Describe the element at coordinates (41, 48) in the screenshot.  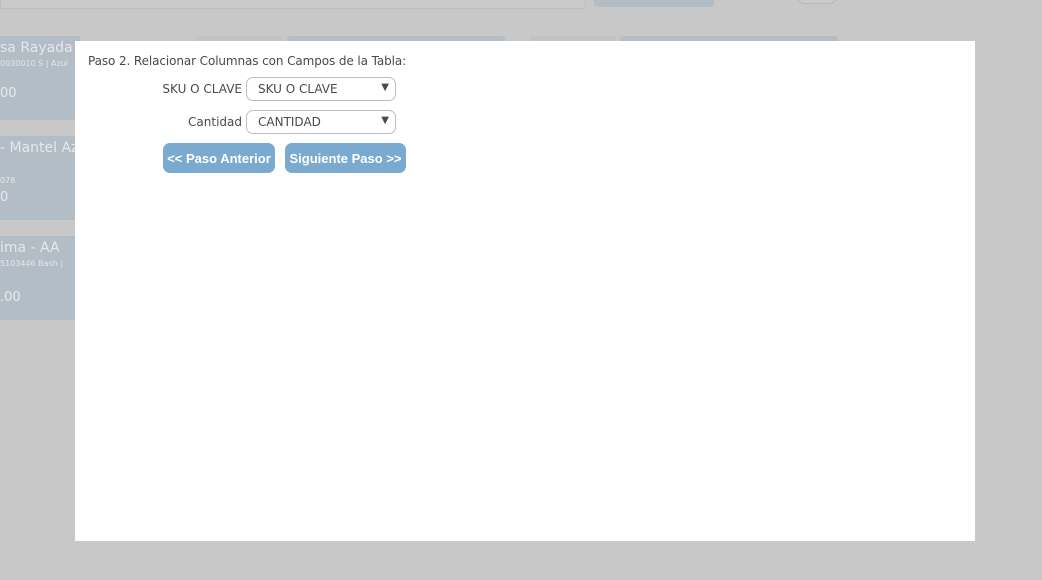
I see `background-card-title: sa Rayada -` at that location.